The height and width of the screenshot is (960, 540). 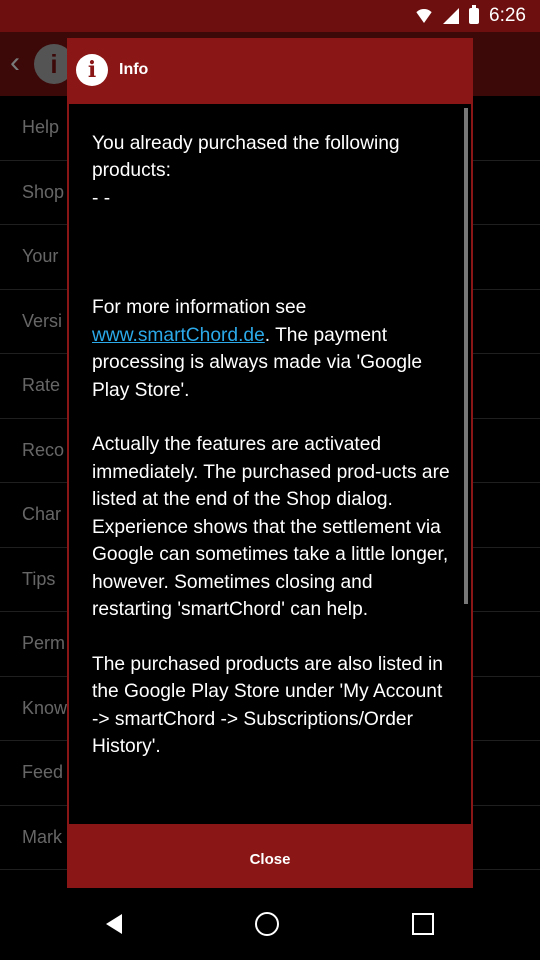 I want to click on dialog-header: i Info, so click(x=270, y=70).